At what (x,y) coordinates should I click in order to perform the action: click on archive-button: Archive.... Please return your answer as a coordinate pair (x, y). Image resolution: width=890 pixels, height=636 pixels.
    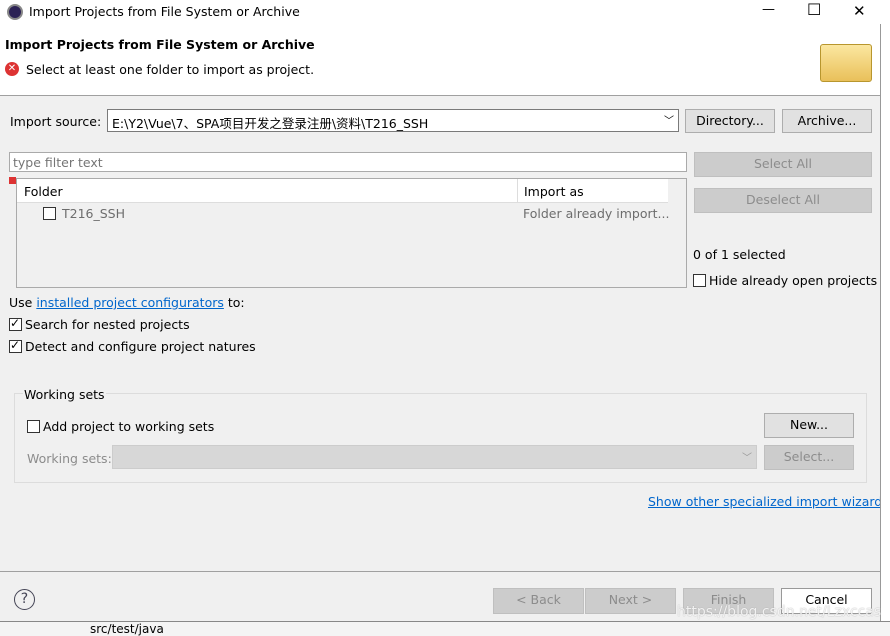
    Looking at the image, I should click on (827, 121).